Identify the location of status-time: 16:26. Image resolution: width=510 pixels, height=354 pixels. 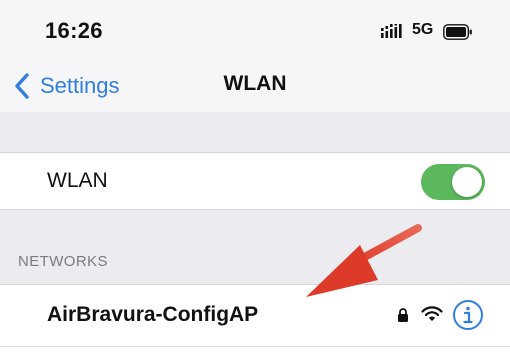
(74, 30).